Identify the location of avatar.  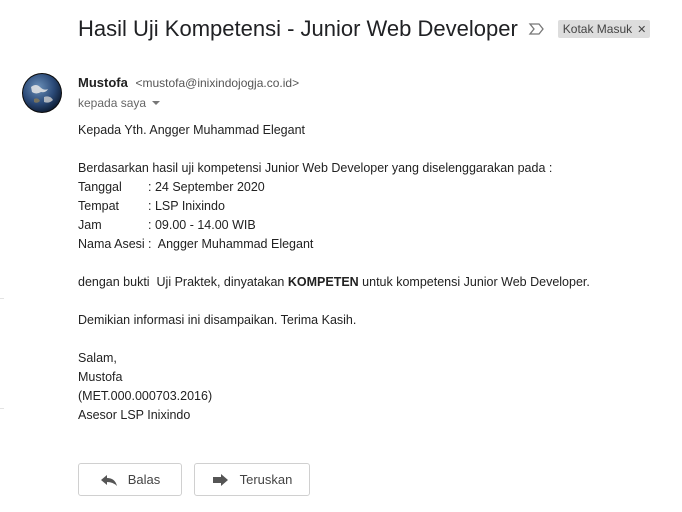
(42, 93).